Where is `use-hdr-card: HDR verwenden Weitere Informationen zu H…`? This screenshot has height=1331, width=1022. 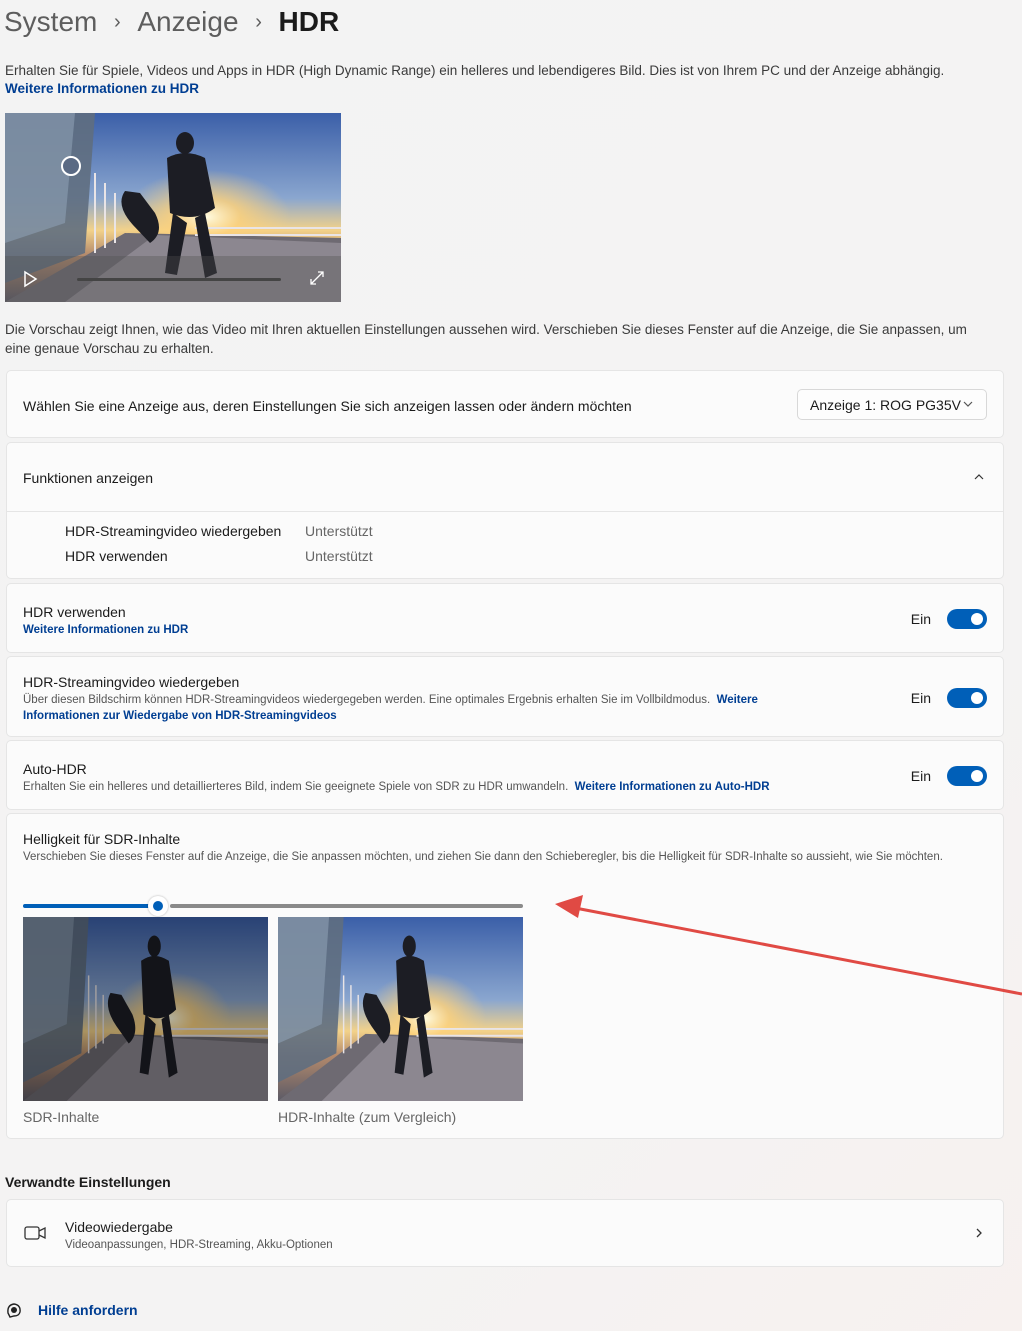 use-hdr-card: HDR verwenden Weitere Informationen zu H… is located at coordinates (505, 618).